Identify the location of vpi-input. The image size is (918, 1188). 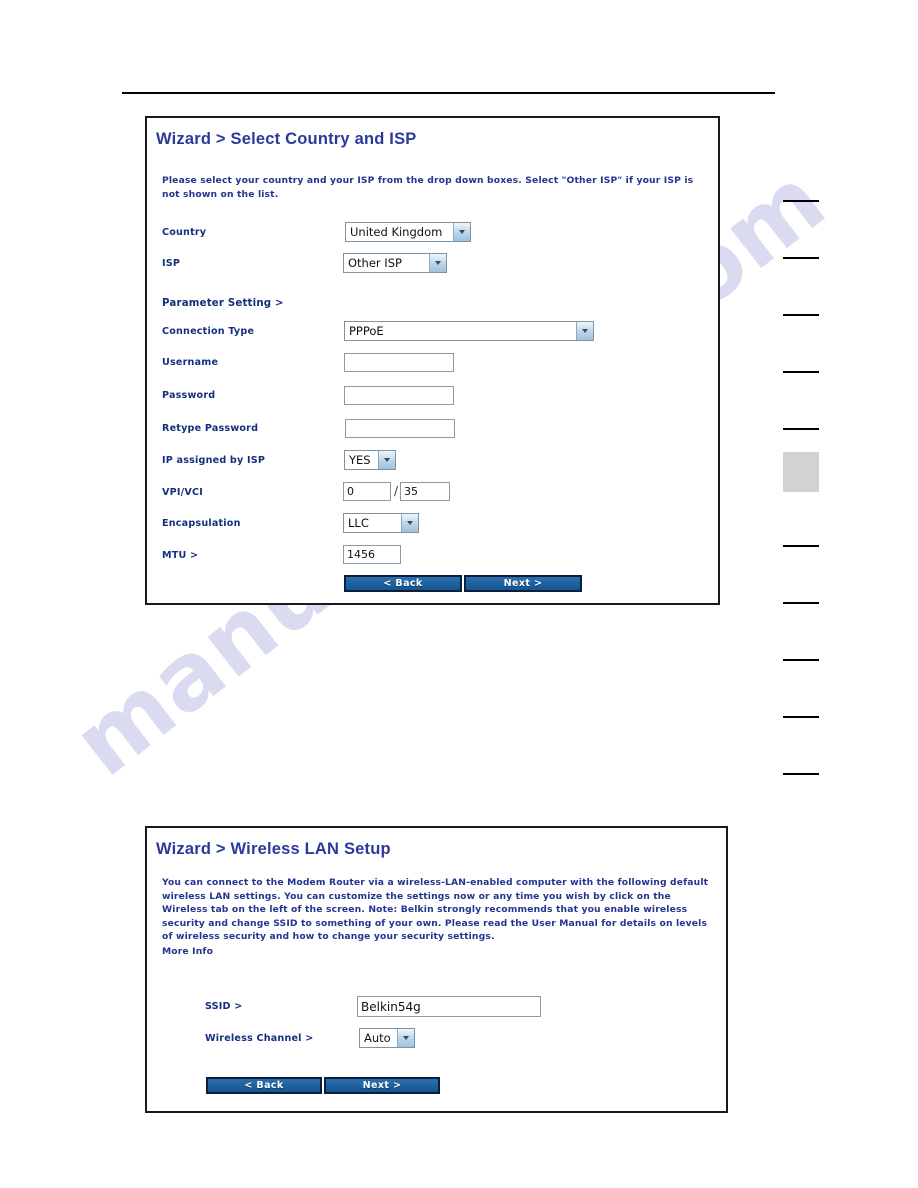
(367, 491).